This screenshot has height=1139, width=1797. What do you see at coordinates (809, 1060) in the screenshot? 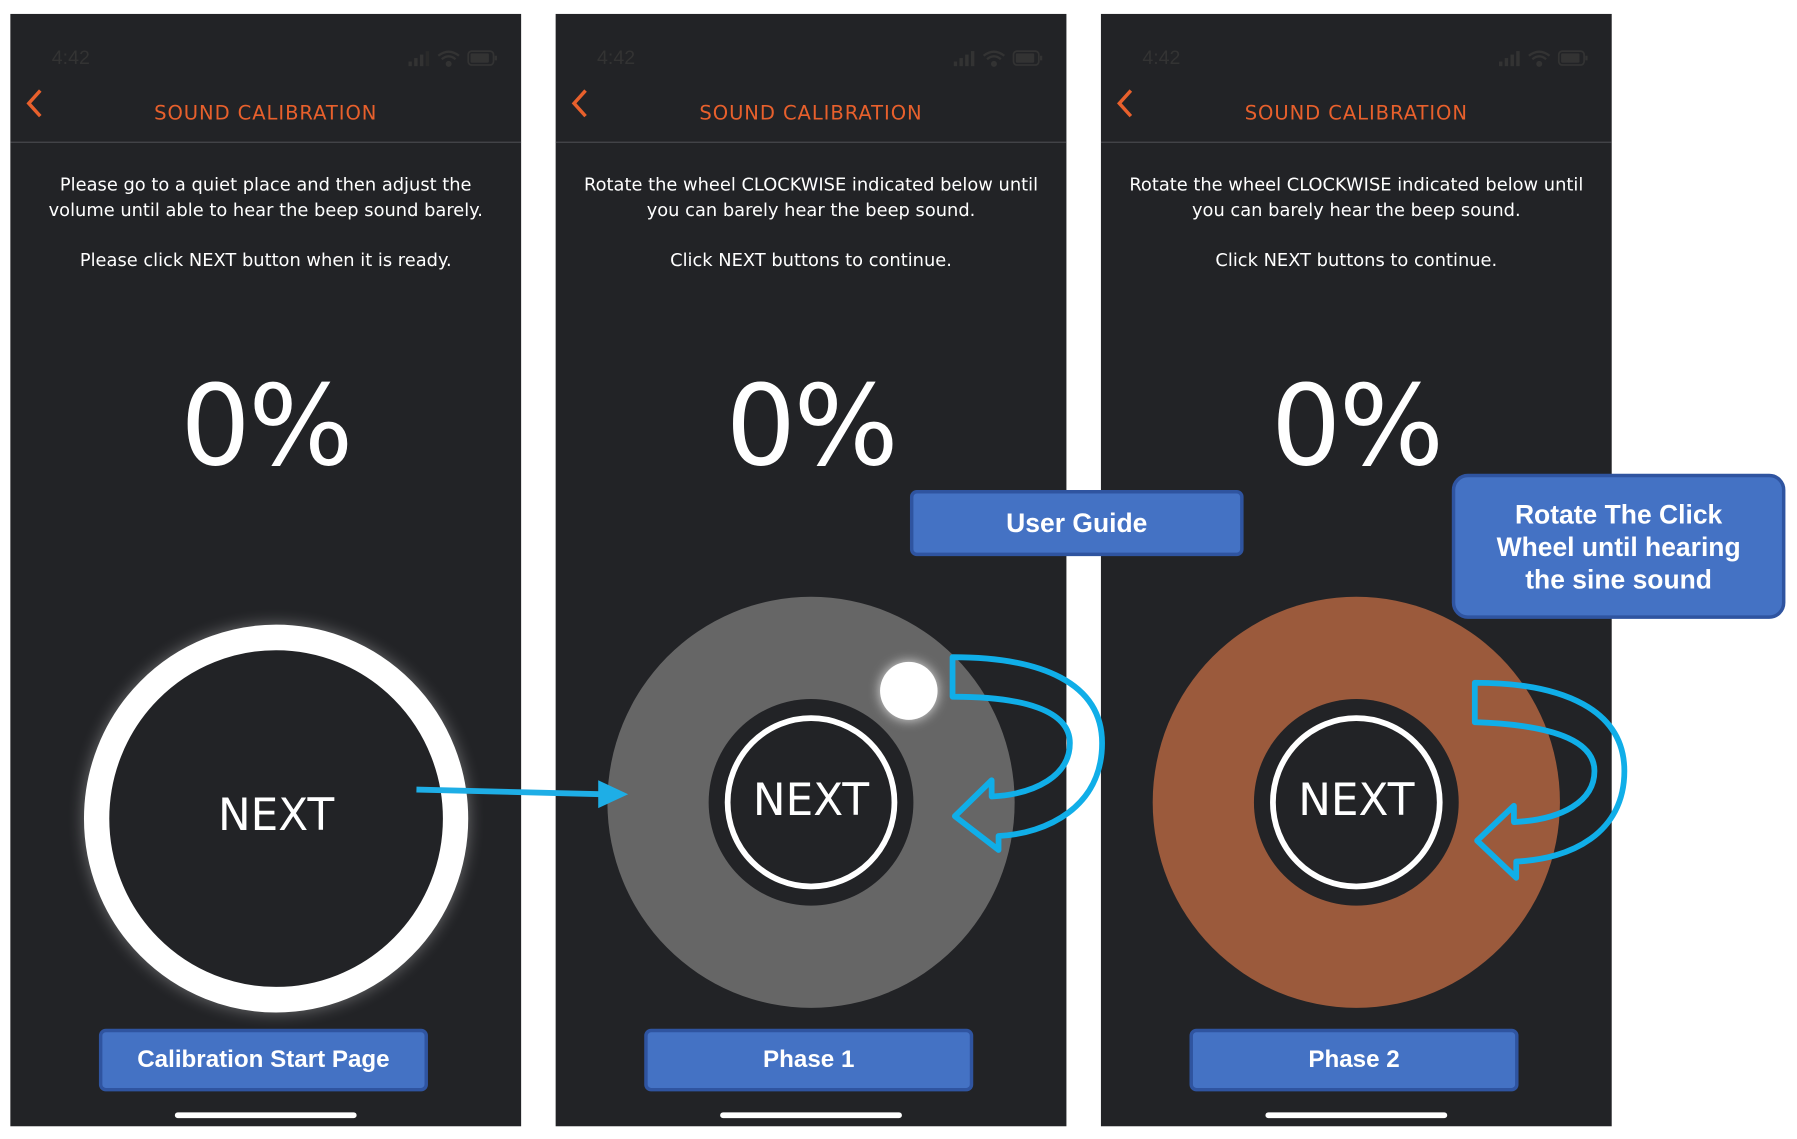
I see `caption-phase-1: Phase 1` at bounding box center [809, 1060].